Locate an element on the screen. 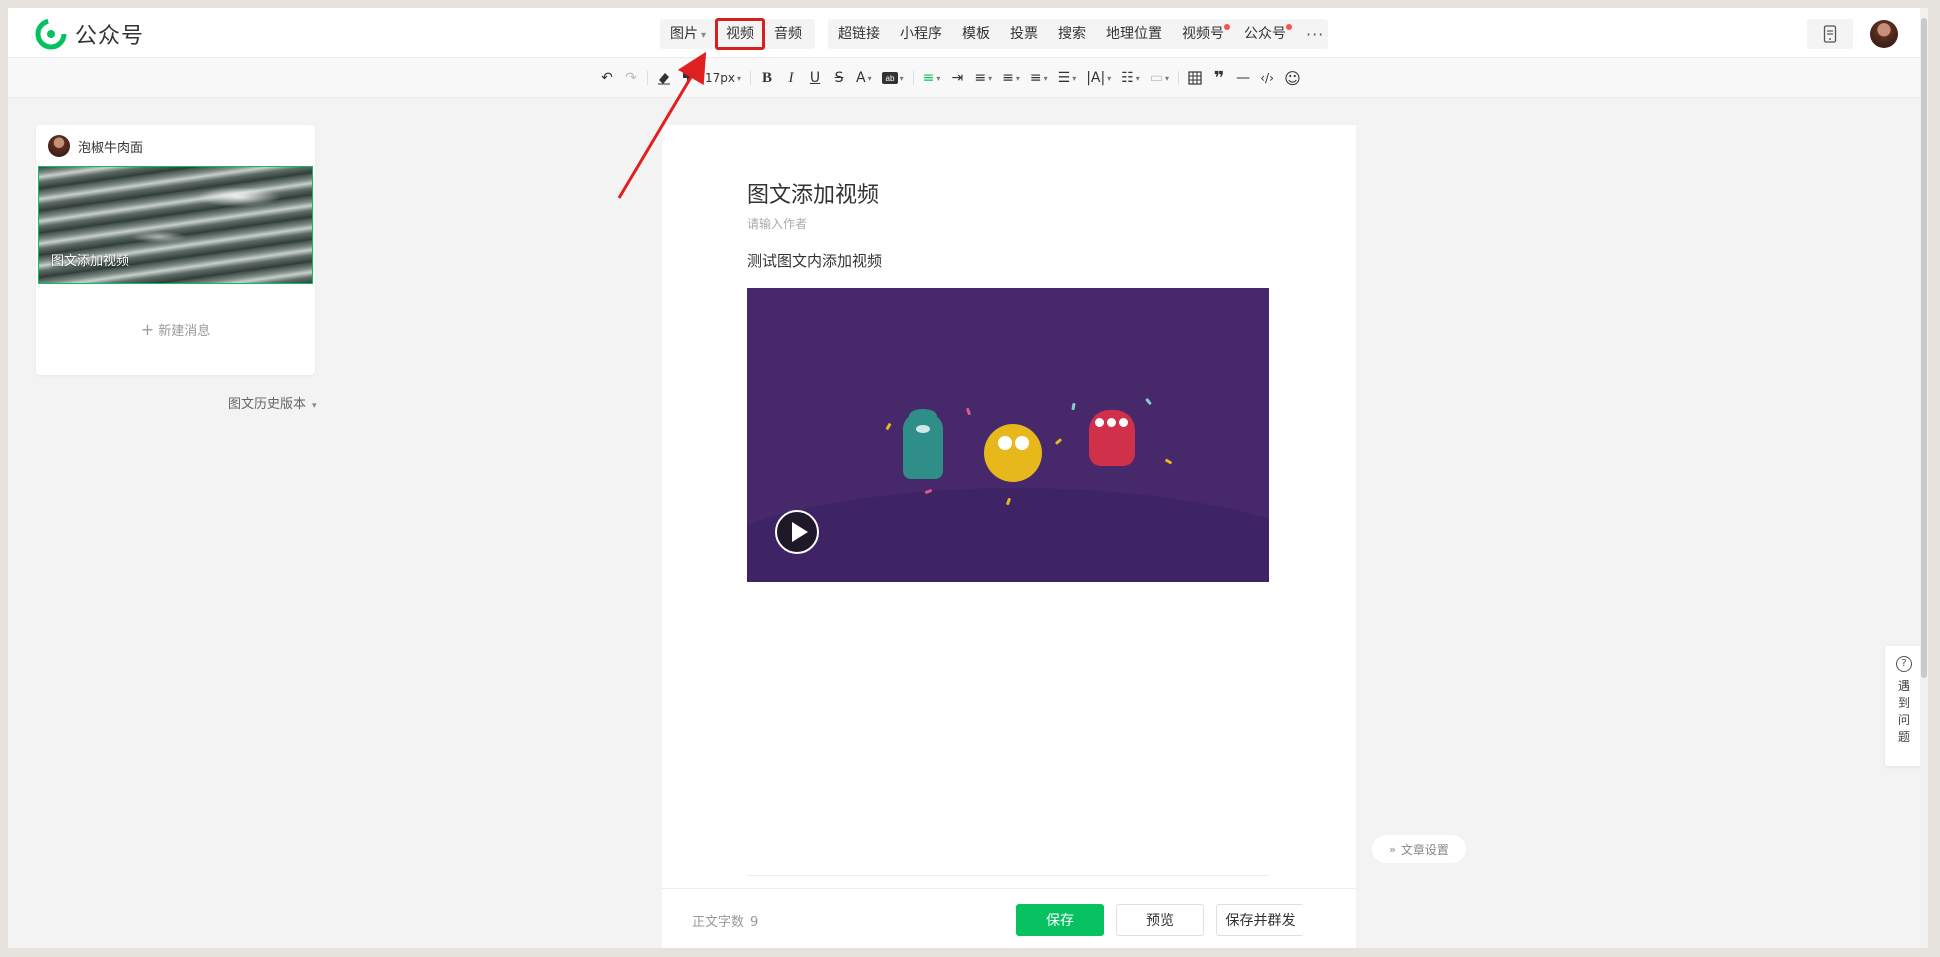  page-scrollbar is located at coordinates (1924, 478).